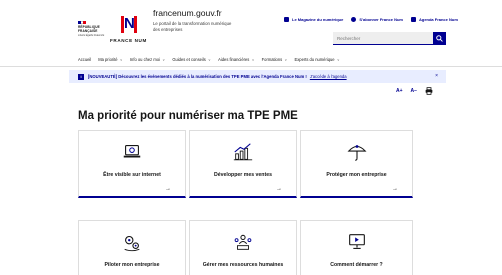  Describe the element at coordinates (132, 164) in the screenshot. I see `priority-card: Être visible sur internet →` at that location.